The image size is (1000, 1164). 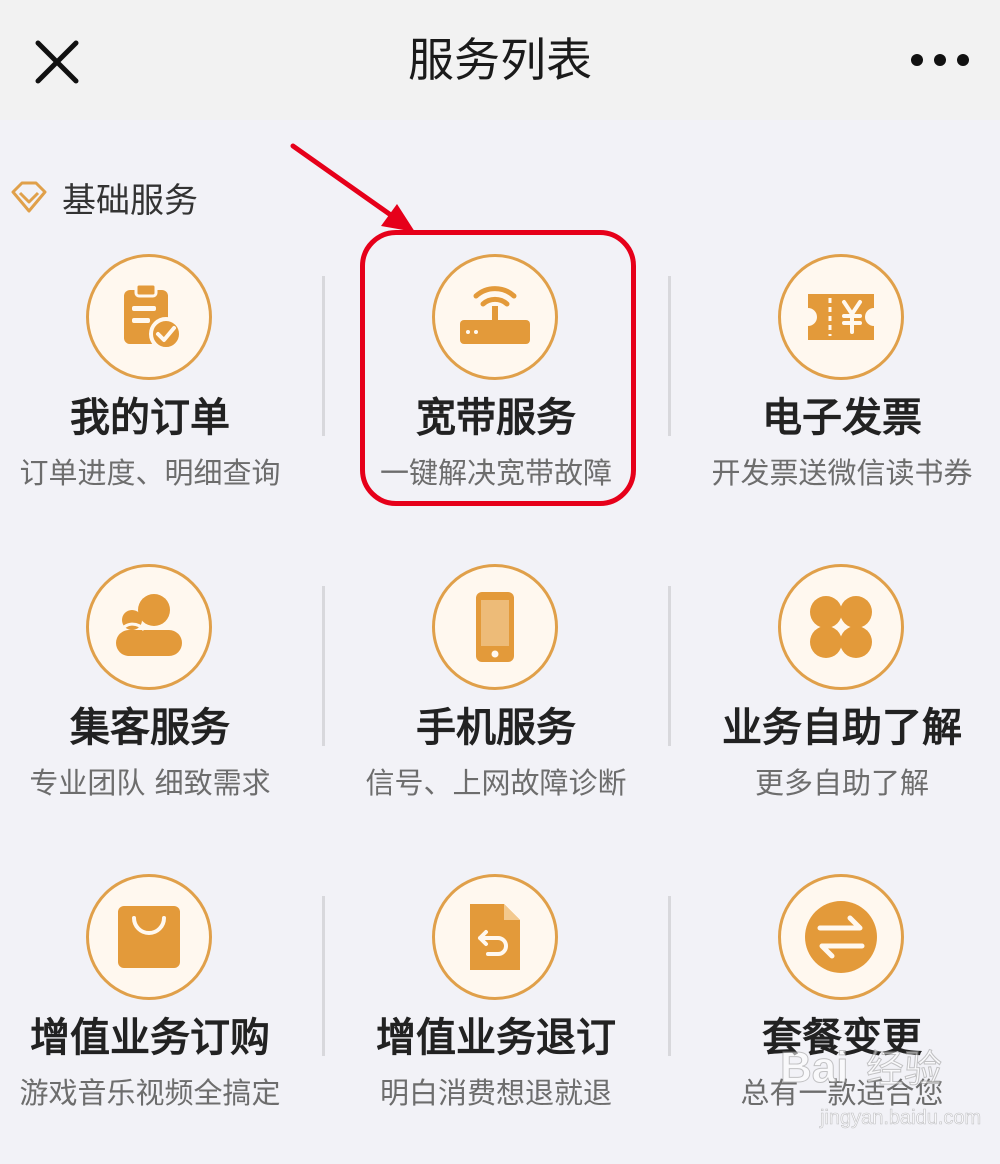 What do you see at coordinates (150, 1093) in the screenshot?
I see `tile-subtitle: 游戏音乐视频全搞定` at bounding box center [150, 1093].